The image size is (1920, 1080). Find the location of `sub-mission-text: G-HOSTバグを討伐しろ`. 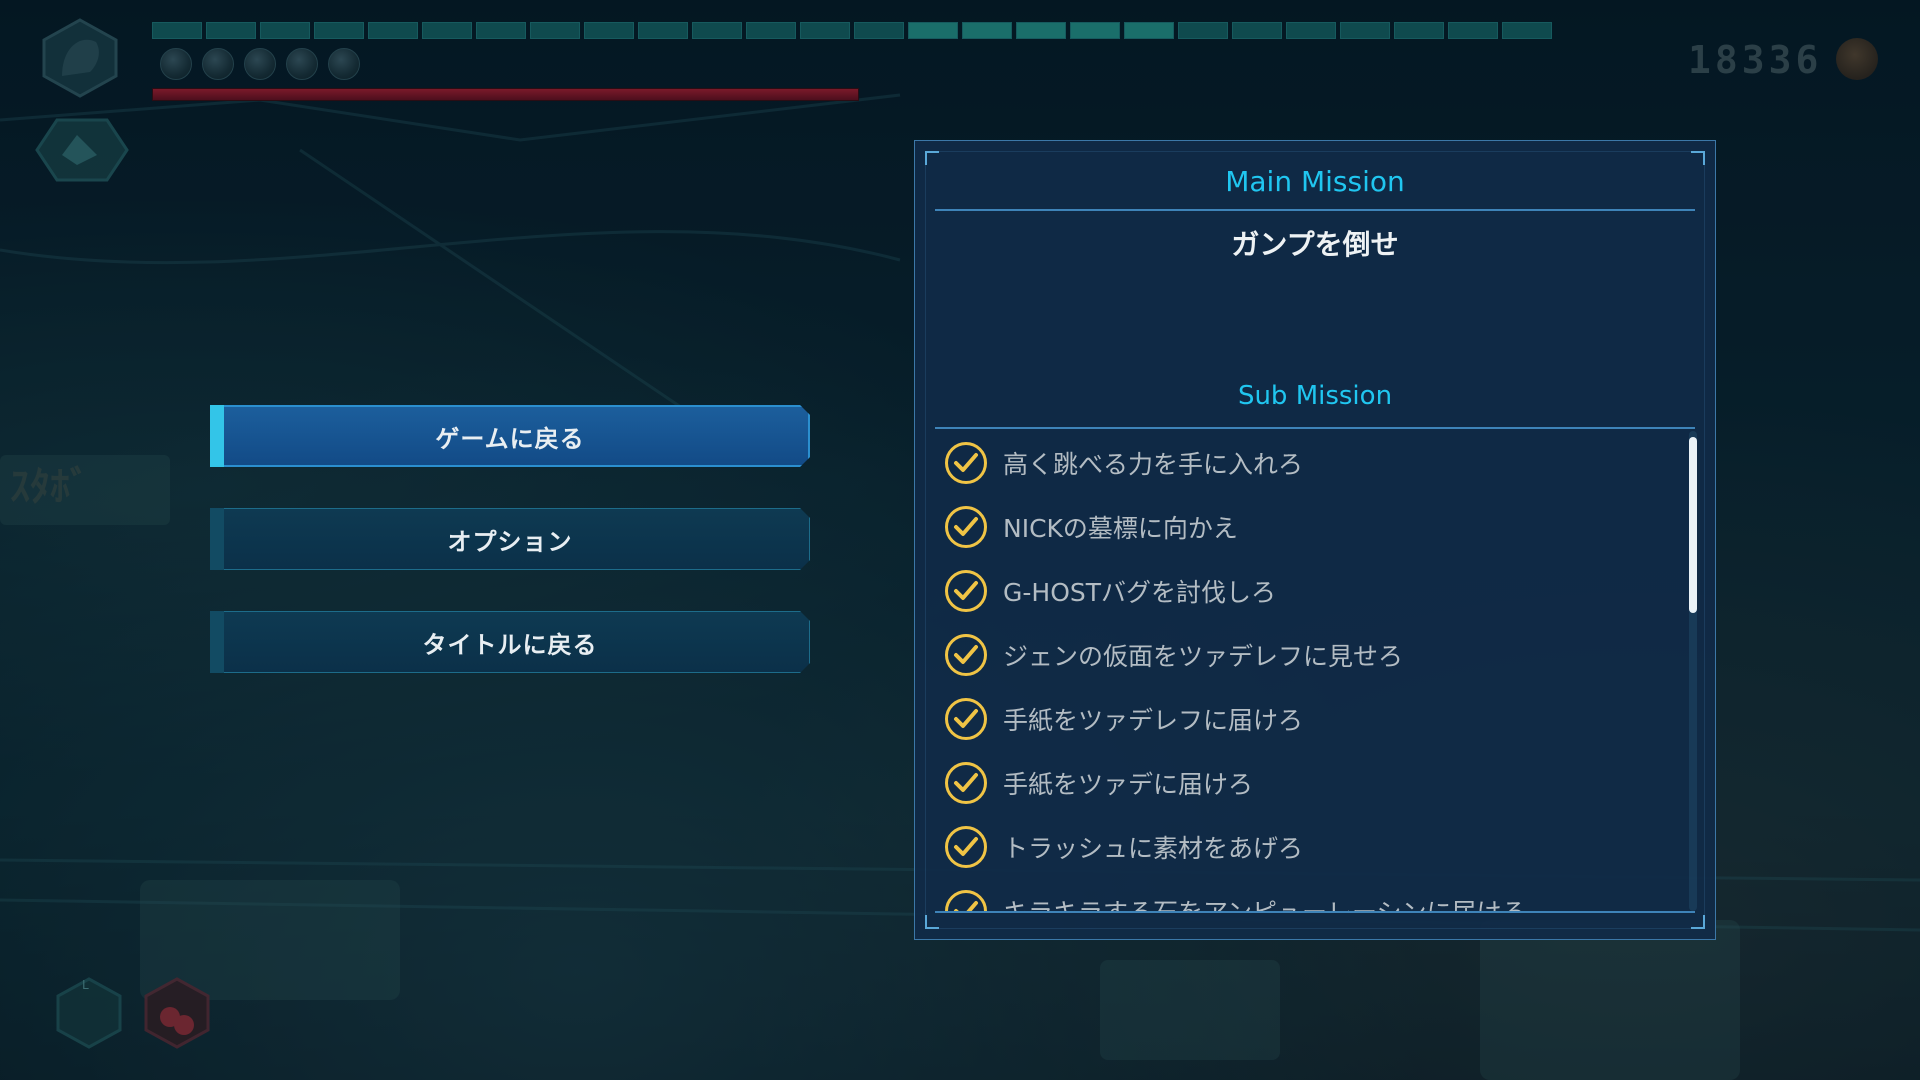

sub-mission-text: G-HOSTバグを討伐しろ is located at coordinates (1140, 592).